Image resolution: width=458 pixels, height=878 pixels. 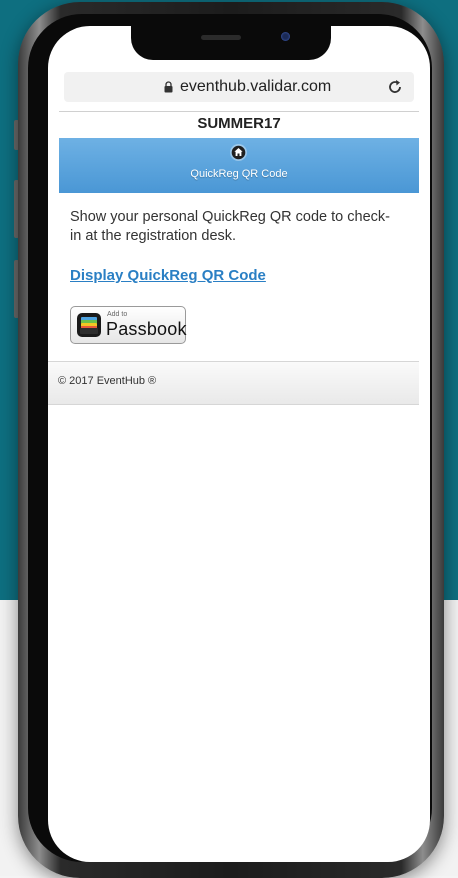 What do you see at coordinates (239, 123) in the screenshot?
I see `event-title: SUMMER17` at bounding box center [239, 123].